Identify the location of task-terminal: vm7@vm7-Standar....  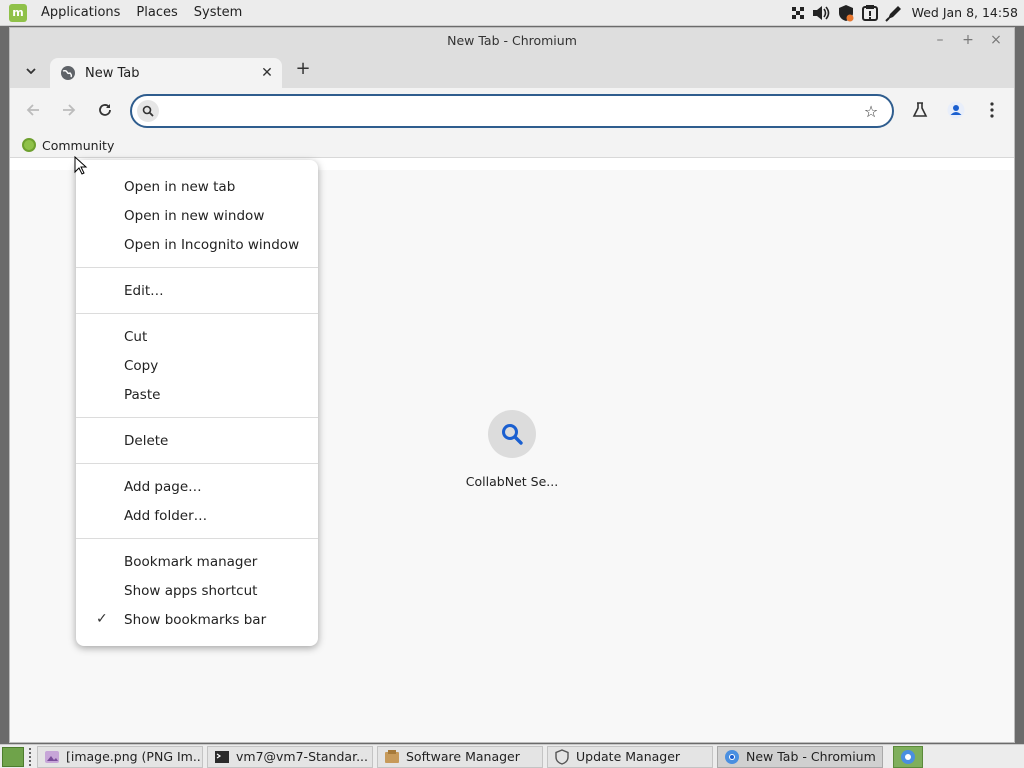
(290, 756).